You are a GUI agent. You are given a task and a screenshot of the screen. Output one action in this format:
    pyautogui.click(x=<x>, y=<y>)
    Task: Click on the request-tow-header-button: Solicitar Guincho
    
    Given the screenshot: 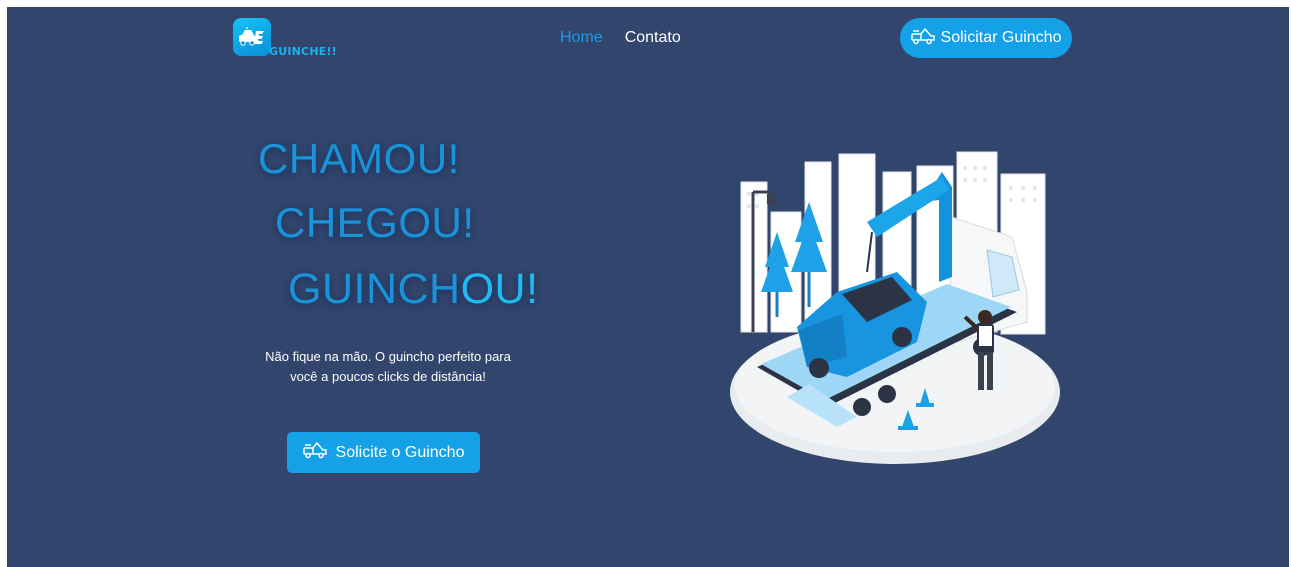 What is the action you would take?
    pyautogui.click(x=986, y=38)
    